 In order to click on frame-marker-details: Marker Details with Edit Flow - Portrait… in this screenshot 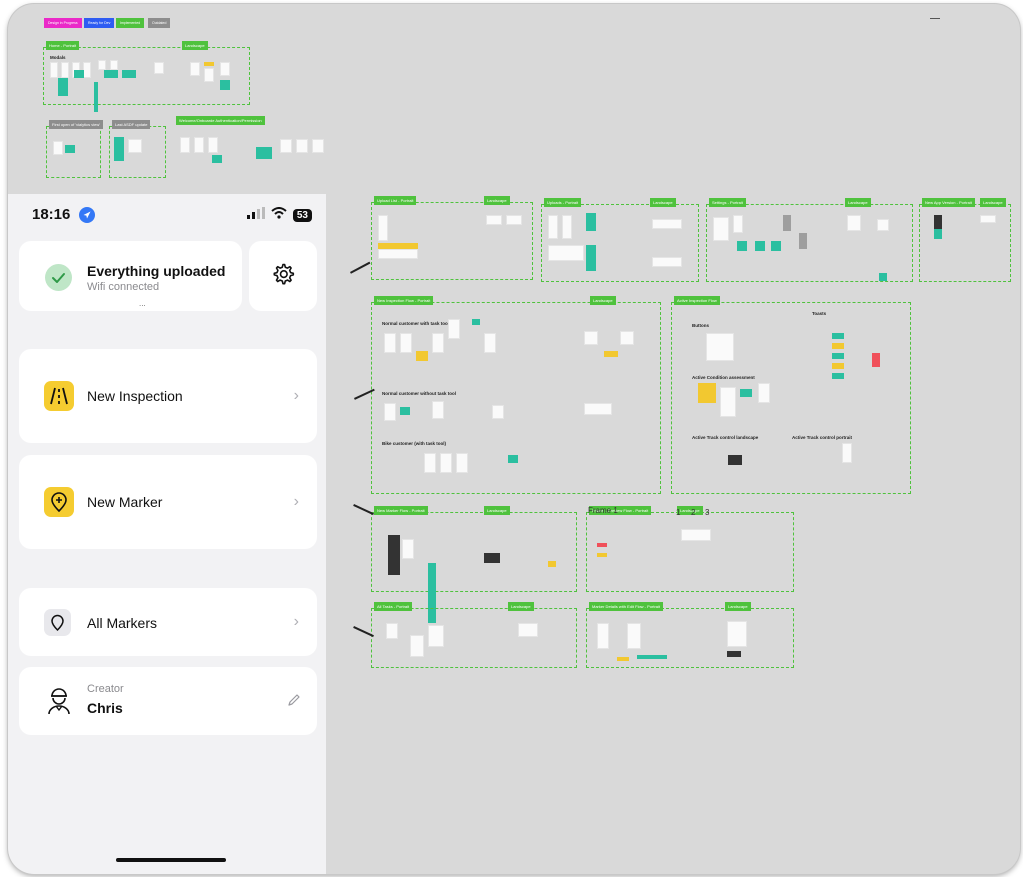, I will do `click(690, 635)`.